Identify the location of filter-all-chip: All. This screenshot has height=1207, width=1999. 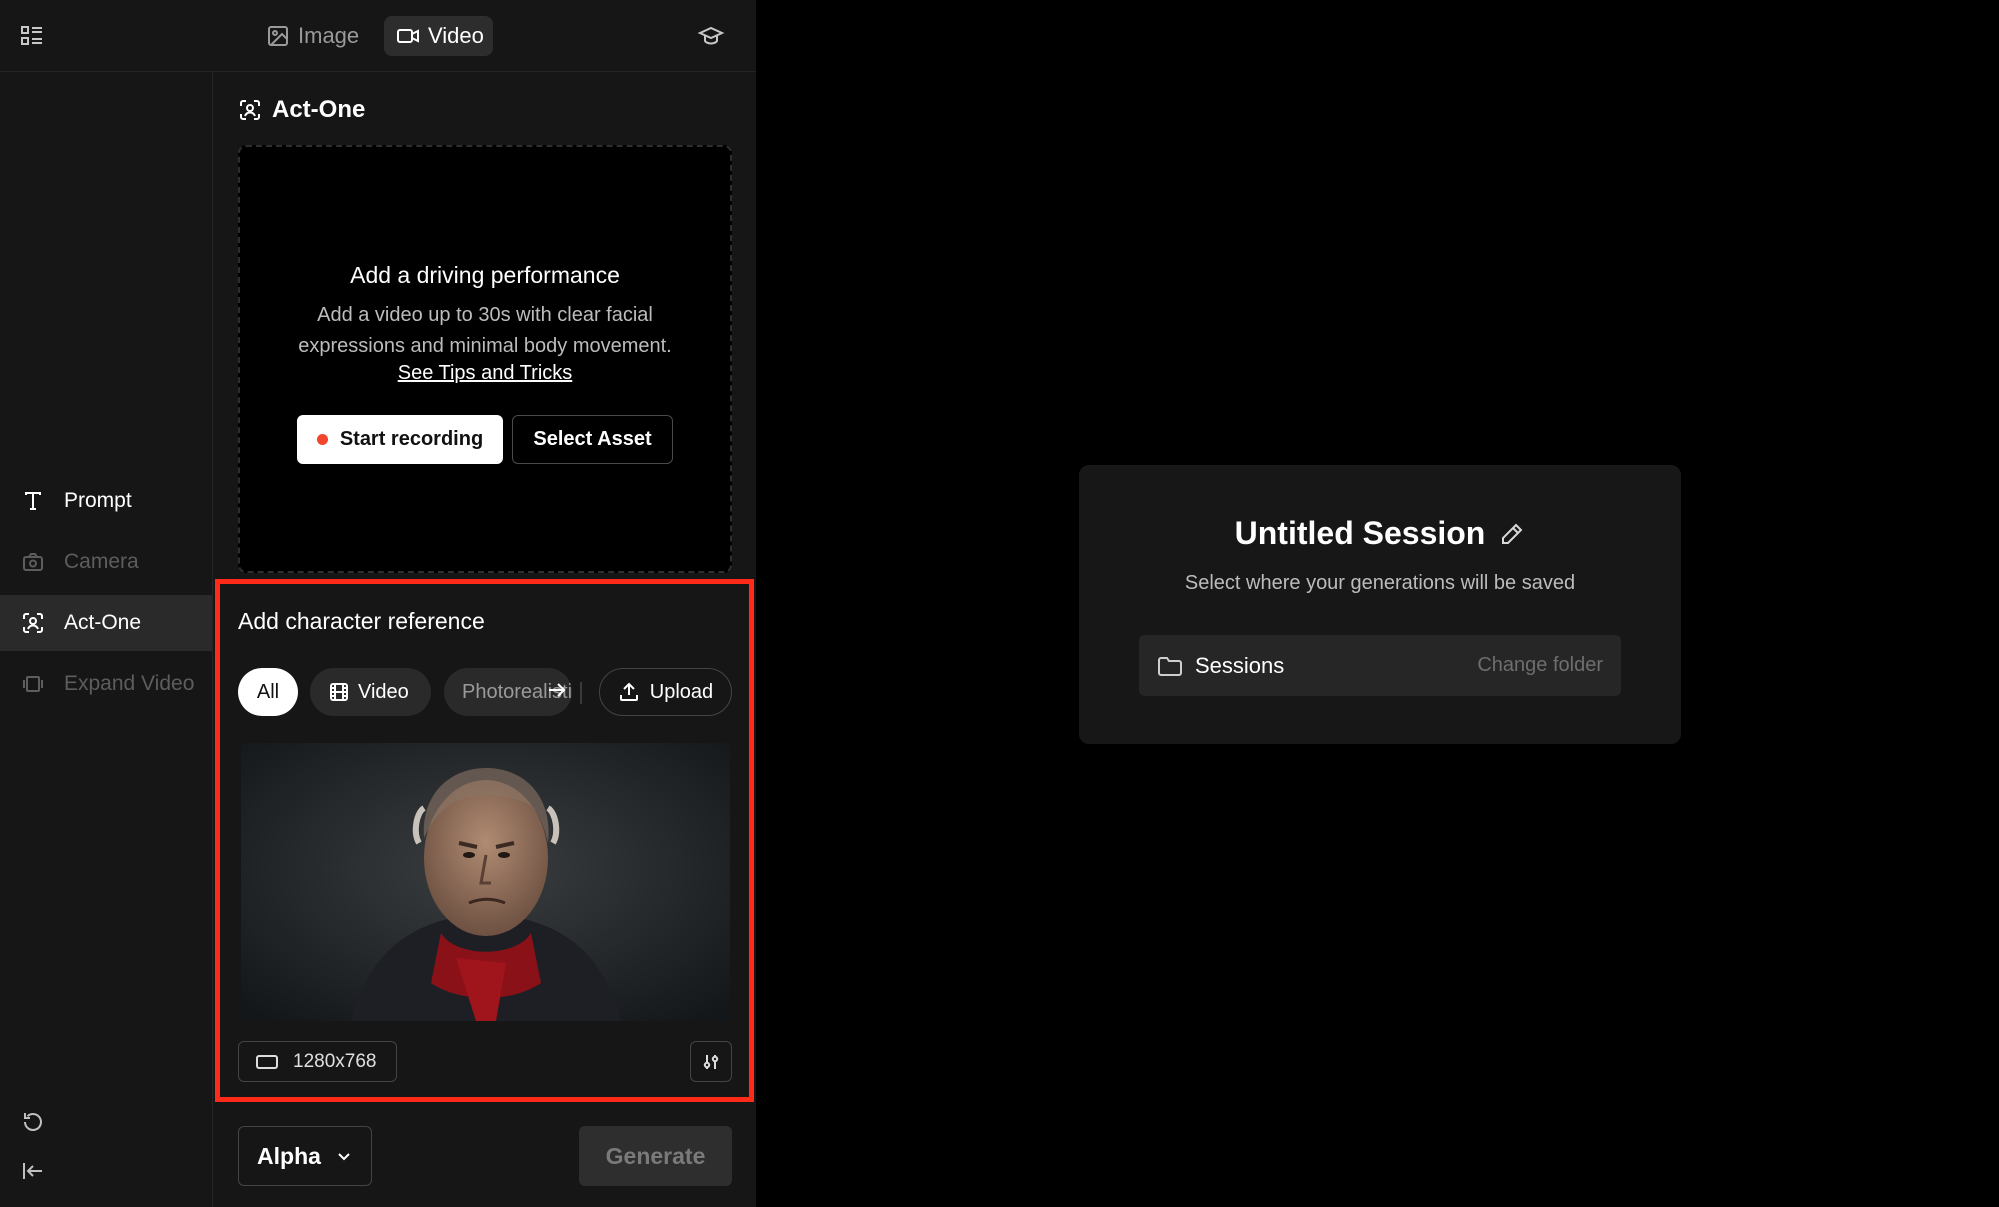
(268, 692).